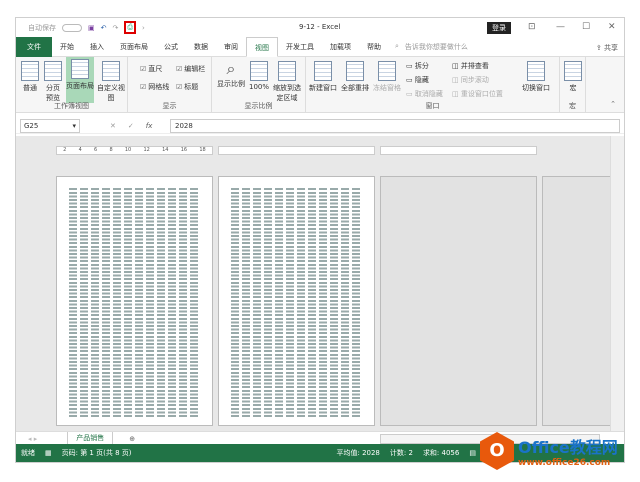  What do you see at coordinates (611, 48) in the screenshot?
I see `share-label: 共享` at bounding box center [611, 48].